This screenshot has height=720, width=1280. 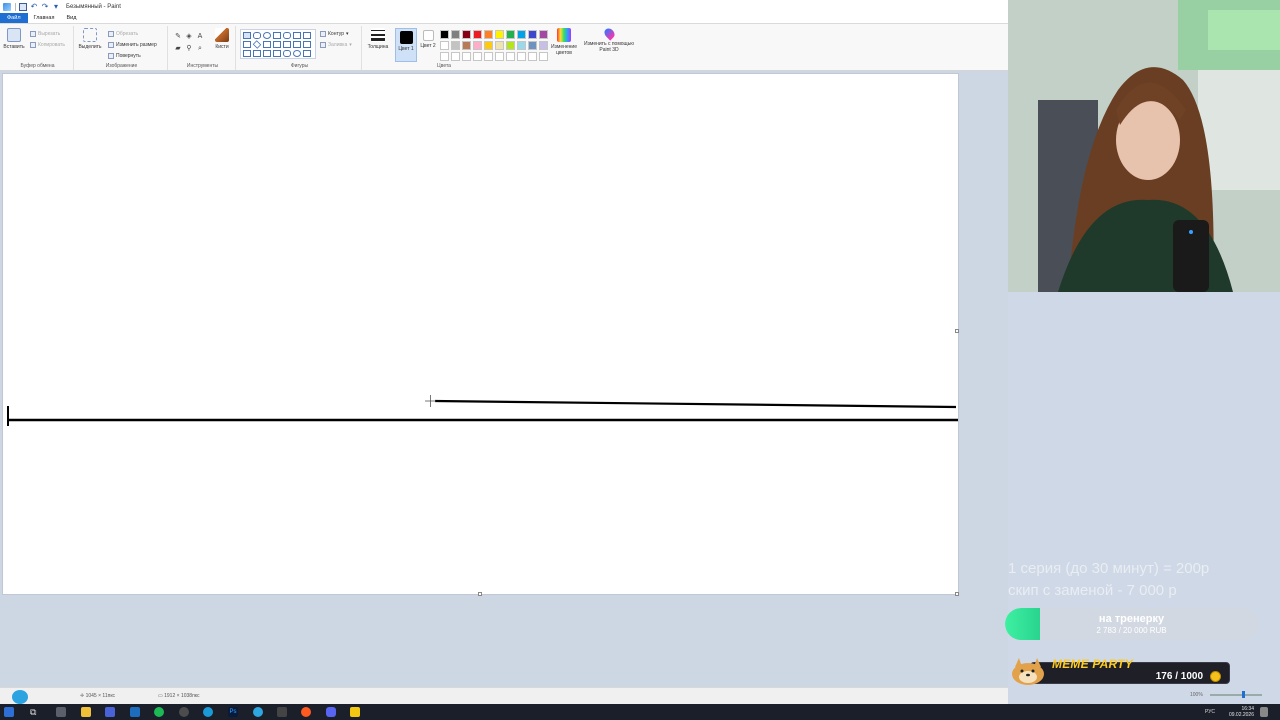 What do you see at coordinates (247, 53) in the screenshot?
I see `arrow-down-shape-icon` at bounding box center [247, 53].